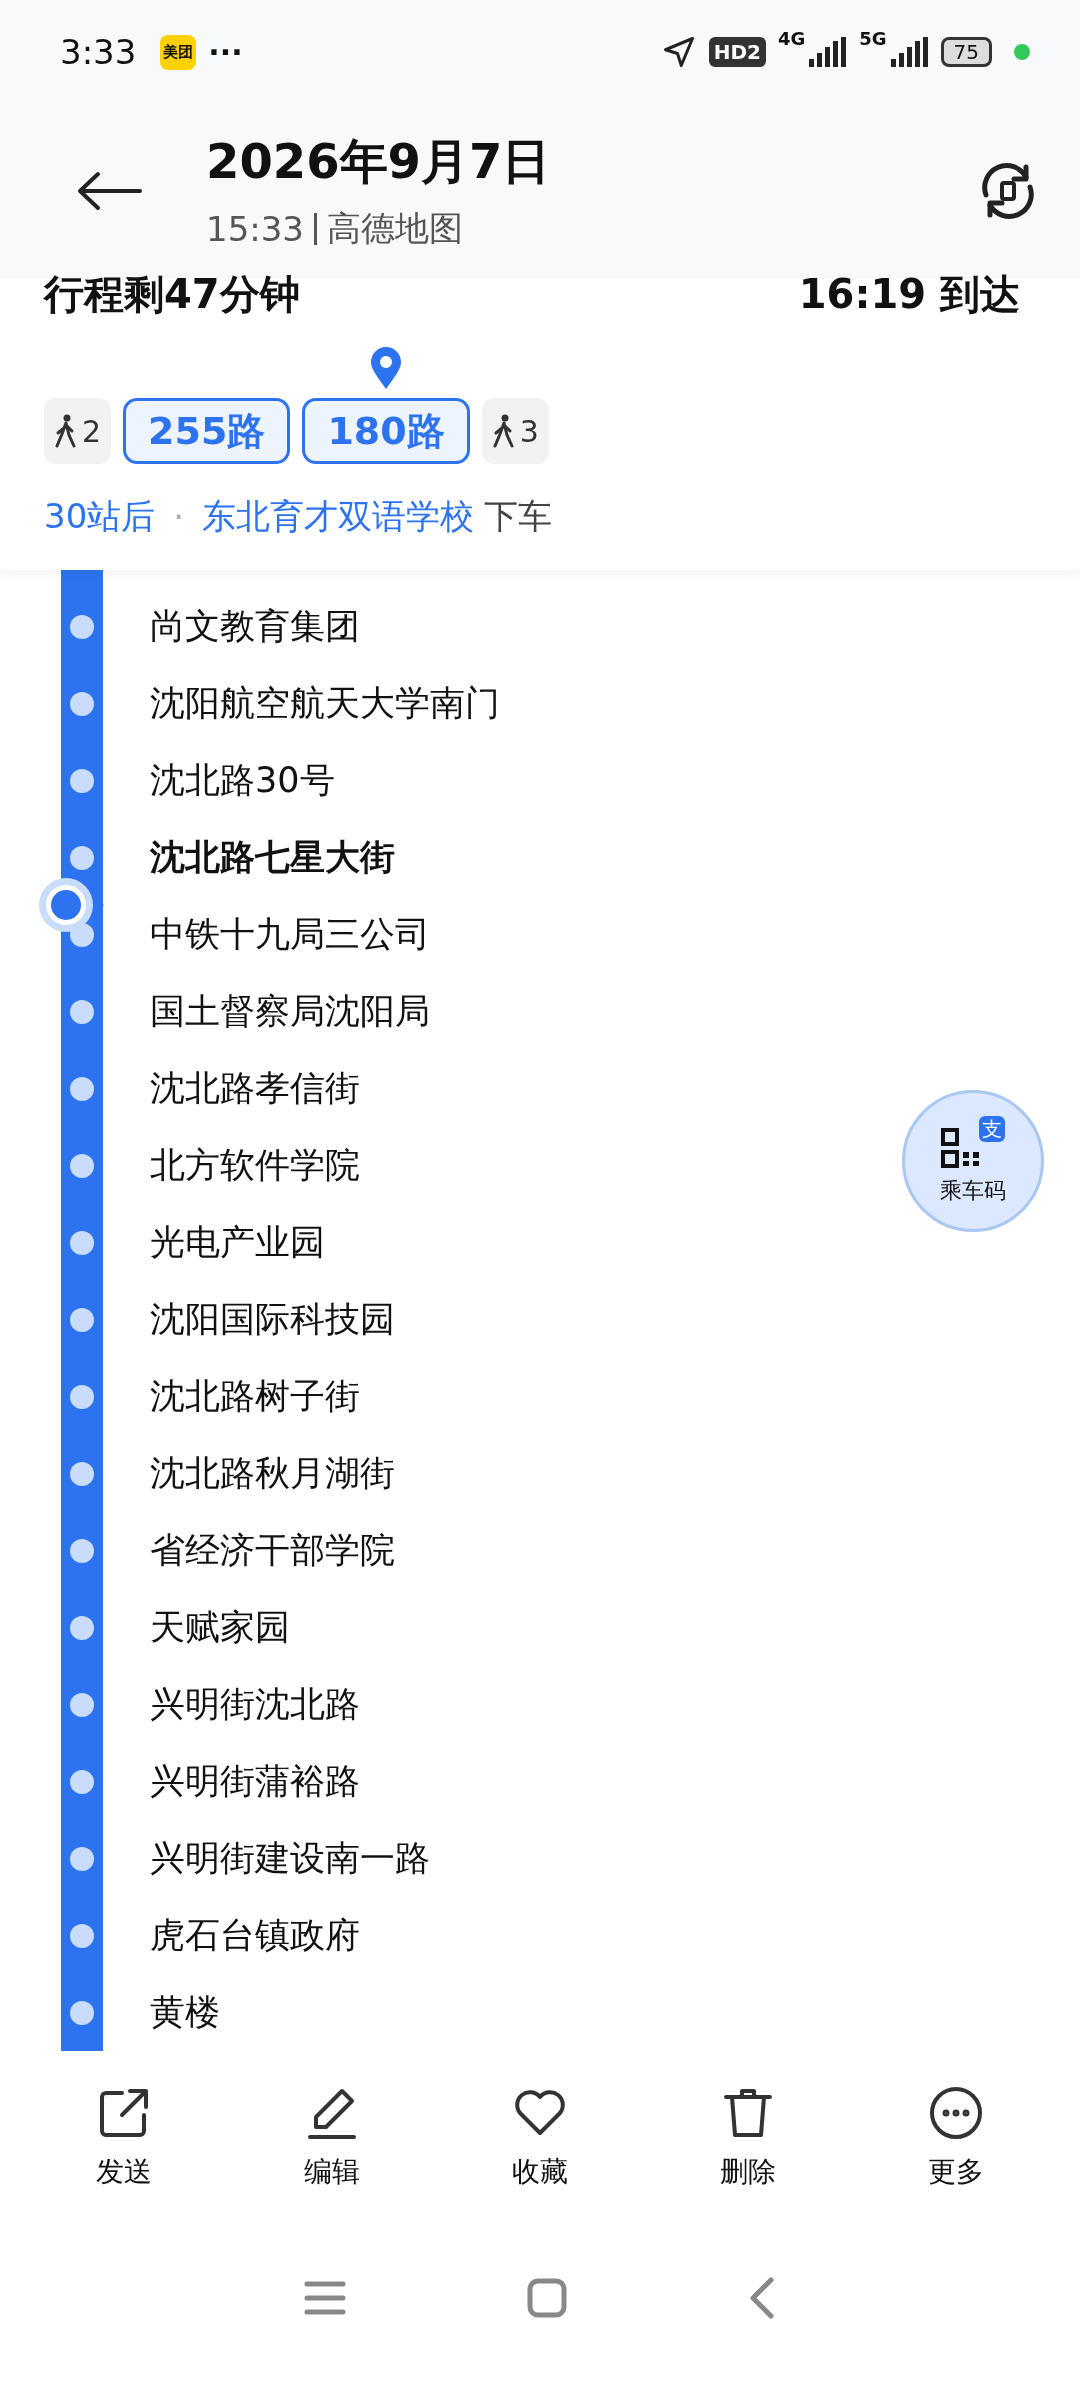 The image size is (1080, 2400). What do you see at coordinates (92, 431) in the screenshot?
I see `walk-count: 2` at bounding box center [92, 431].